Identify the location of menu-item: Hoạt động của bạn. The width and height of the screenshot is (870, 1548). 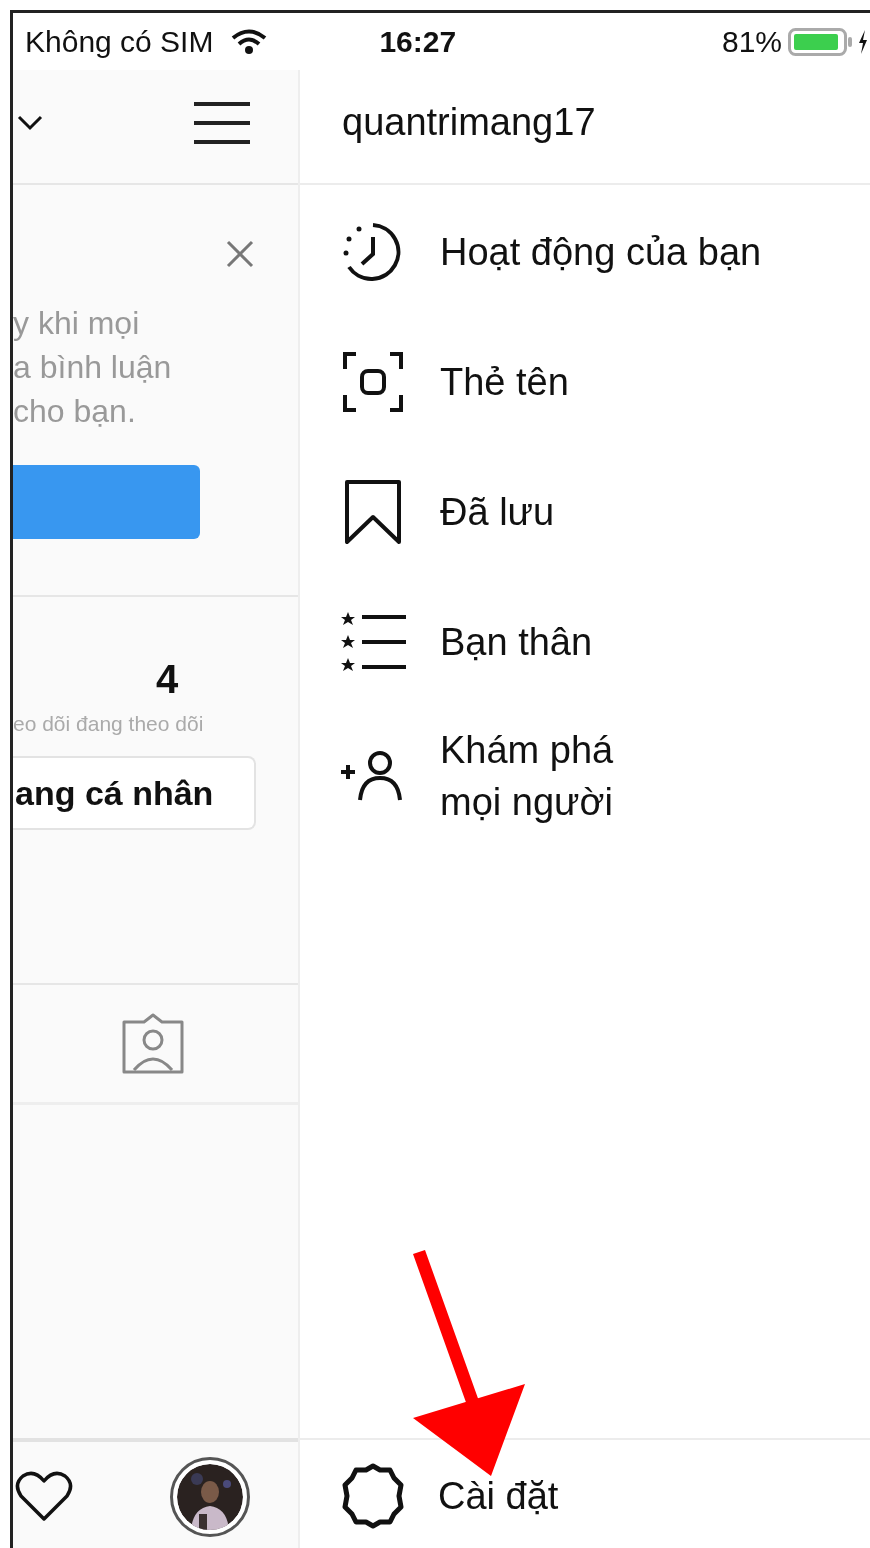
(601, 252).